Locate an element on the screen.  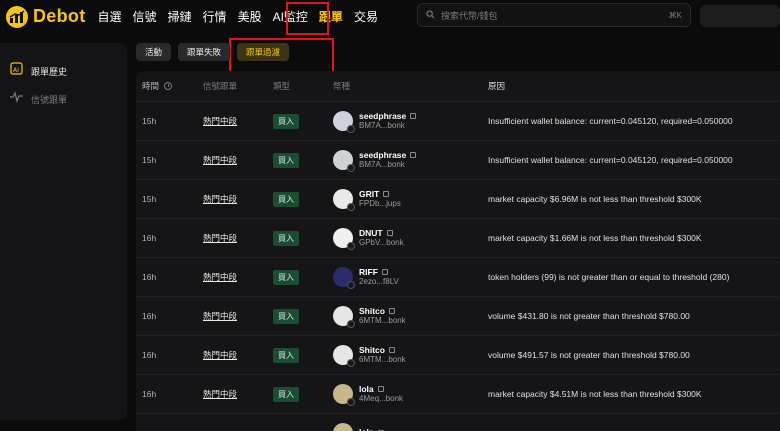
nav-item-signals: 信號 is located at coordinates (145, 16).